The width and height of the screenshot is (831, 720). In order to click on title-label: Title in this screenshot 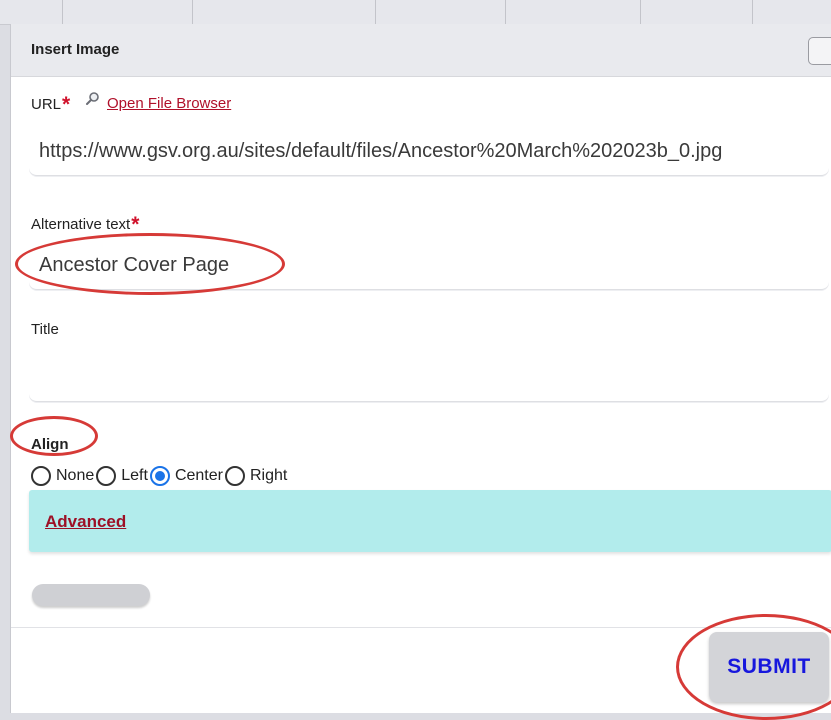, I will do `click(45, 329)`.